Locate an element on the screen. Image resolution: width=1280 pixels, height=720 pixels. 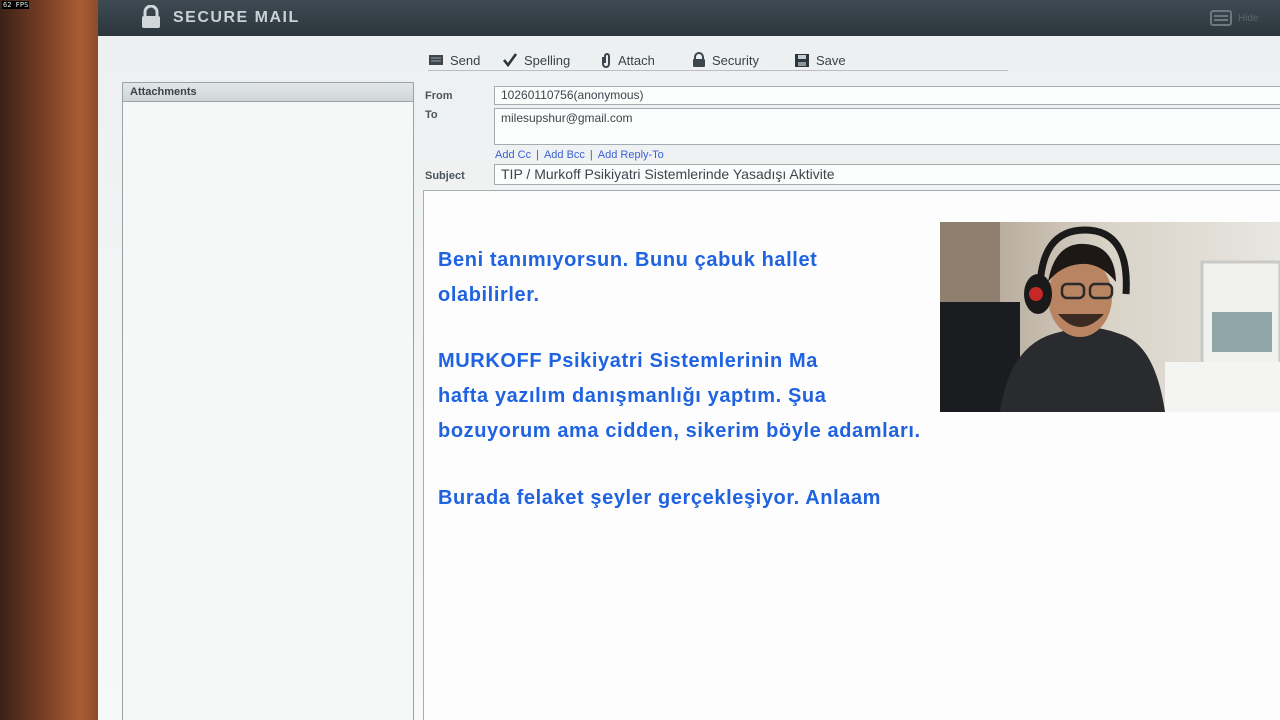
webcam-image is located at coordinates (1110, 317).